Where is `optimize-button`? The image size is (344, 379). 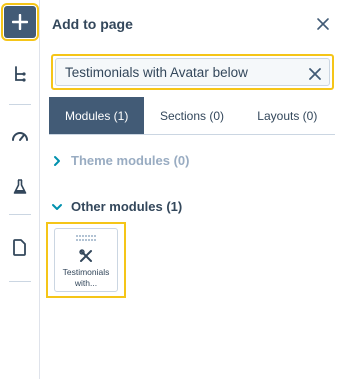
optimize-button is located at coordinates (20, 135).